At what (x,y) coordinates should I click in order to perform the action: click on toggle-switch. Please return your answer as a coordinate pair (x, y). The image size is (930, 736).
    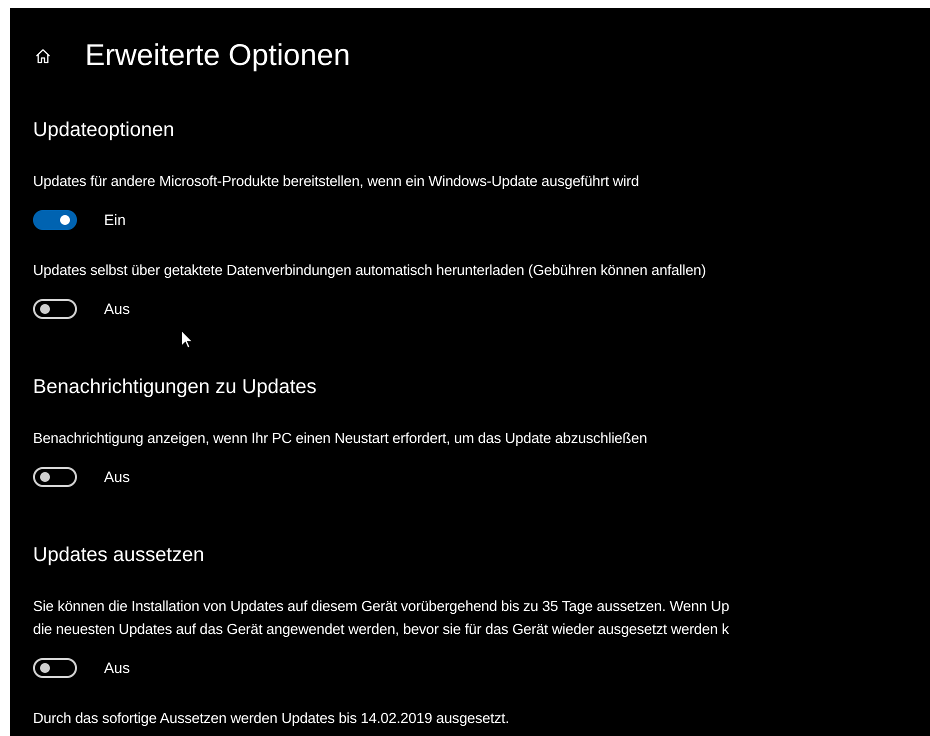
    Looking at the image, I should click on (55, 220).